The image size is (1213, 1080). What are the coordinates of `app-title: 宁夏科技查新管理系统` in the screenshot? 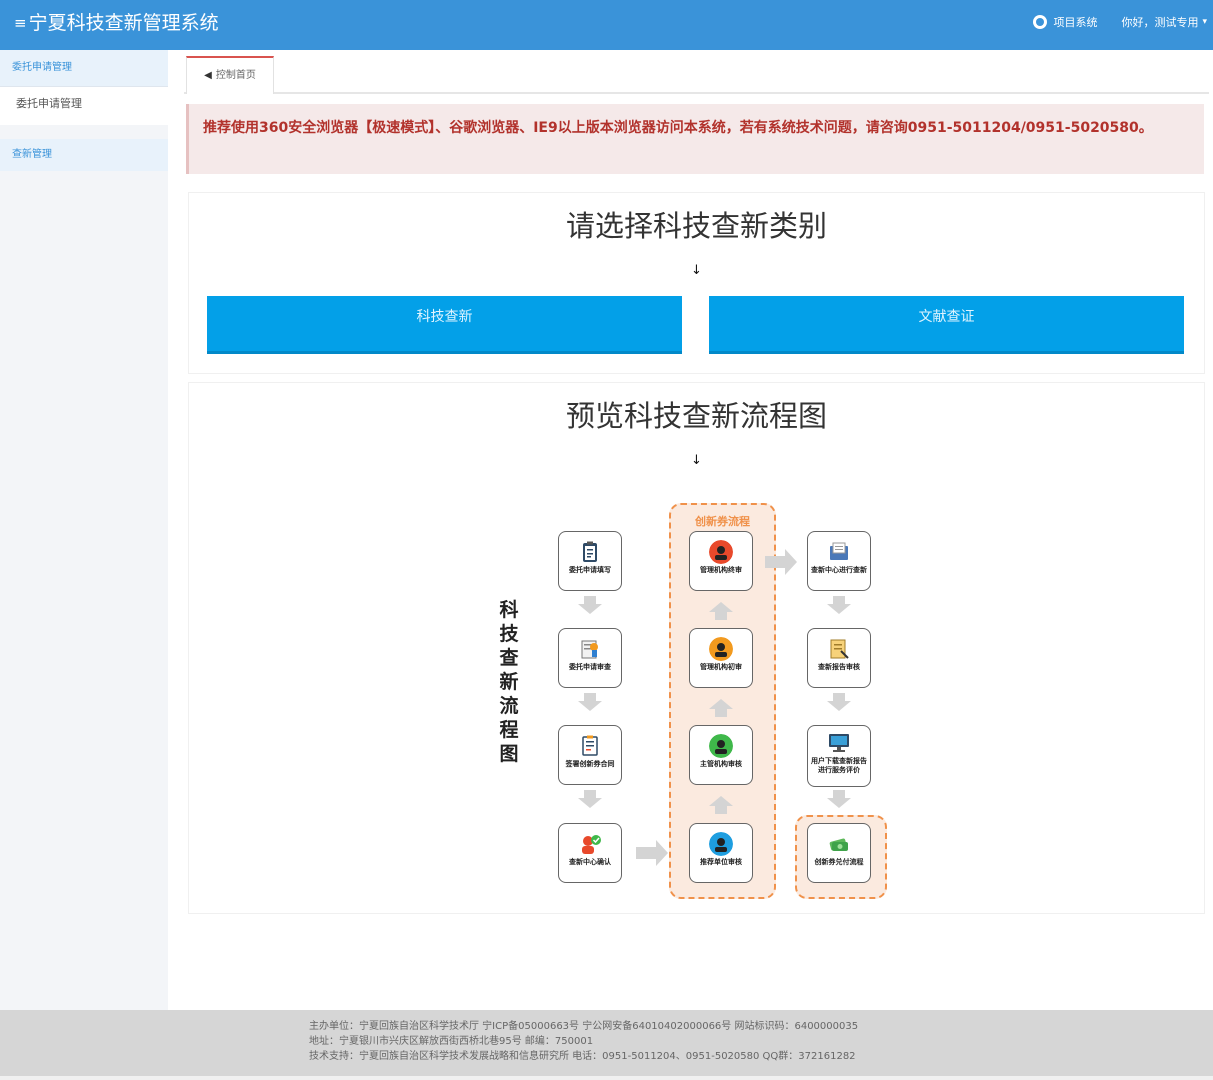 It's located at (123, 23).